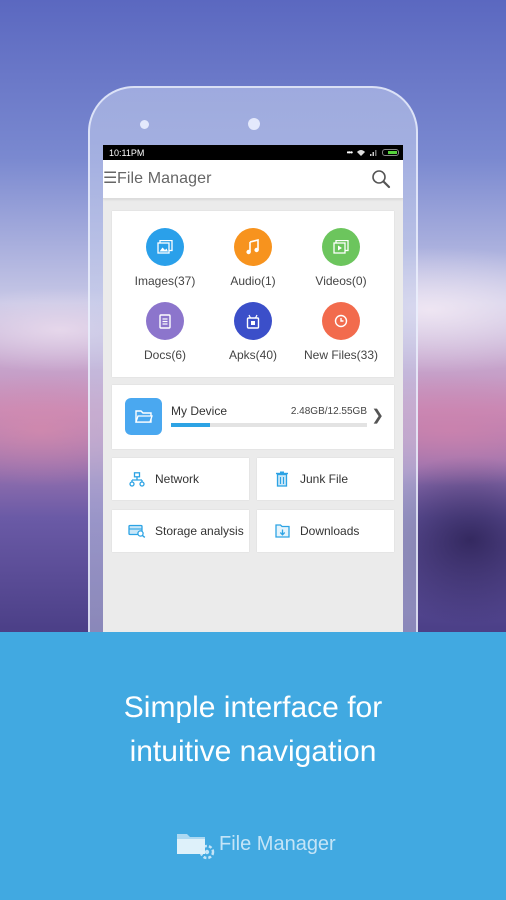 The image size is (506, 900). What do you see at coordinates (390, 152) in the screenshot?
I see `battery-icon` at bounding box center [390, 152].